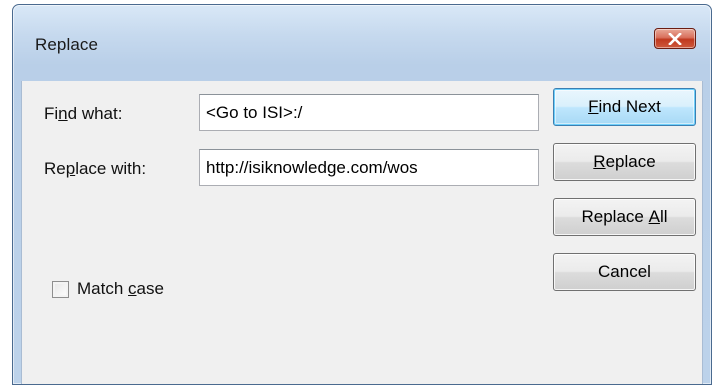  Describe the element at coordinates (95, 168) in the screenshot. I see `replace-with-label: Replace with:` at that location.